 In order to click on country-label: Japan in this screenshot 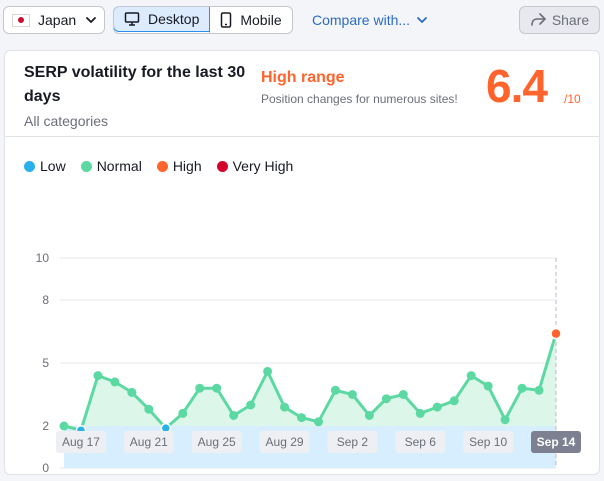, I will do `click(57, 20)`.